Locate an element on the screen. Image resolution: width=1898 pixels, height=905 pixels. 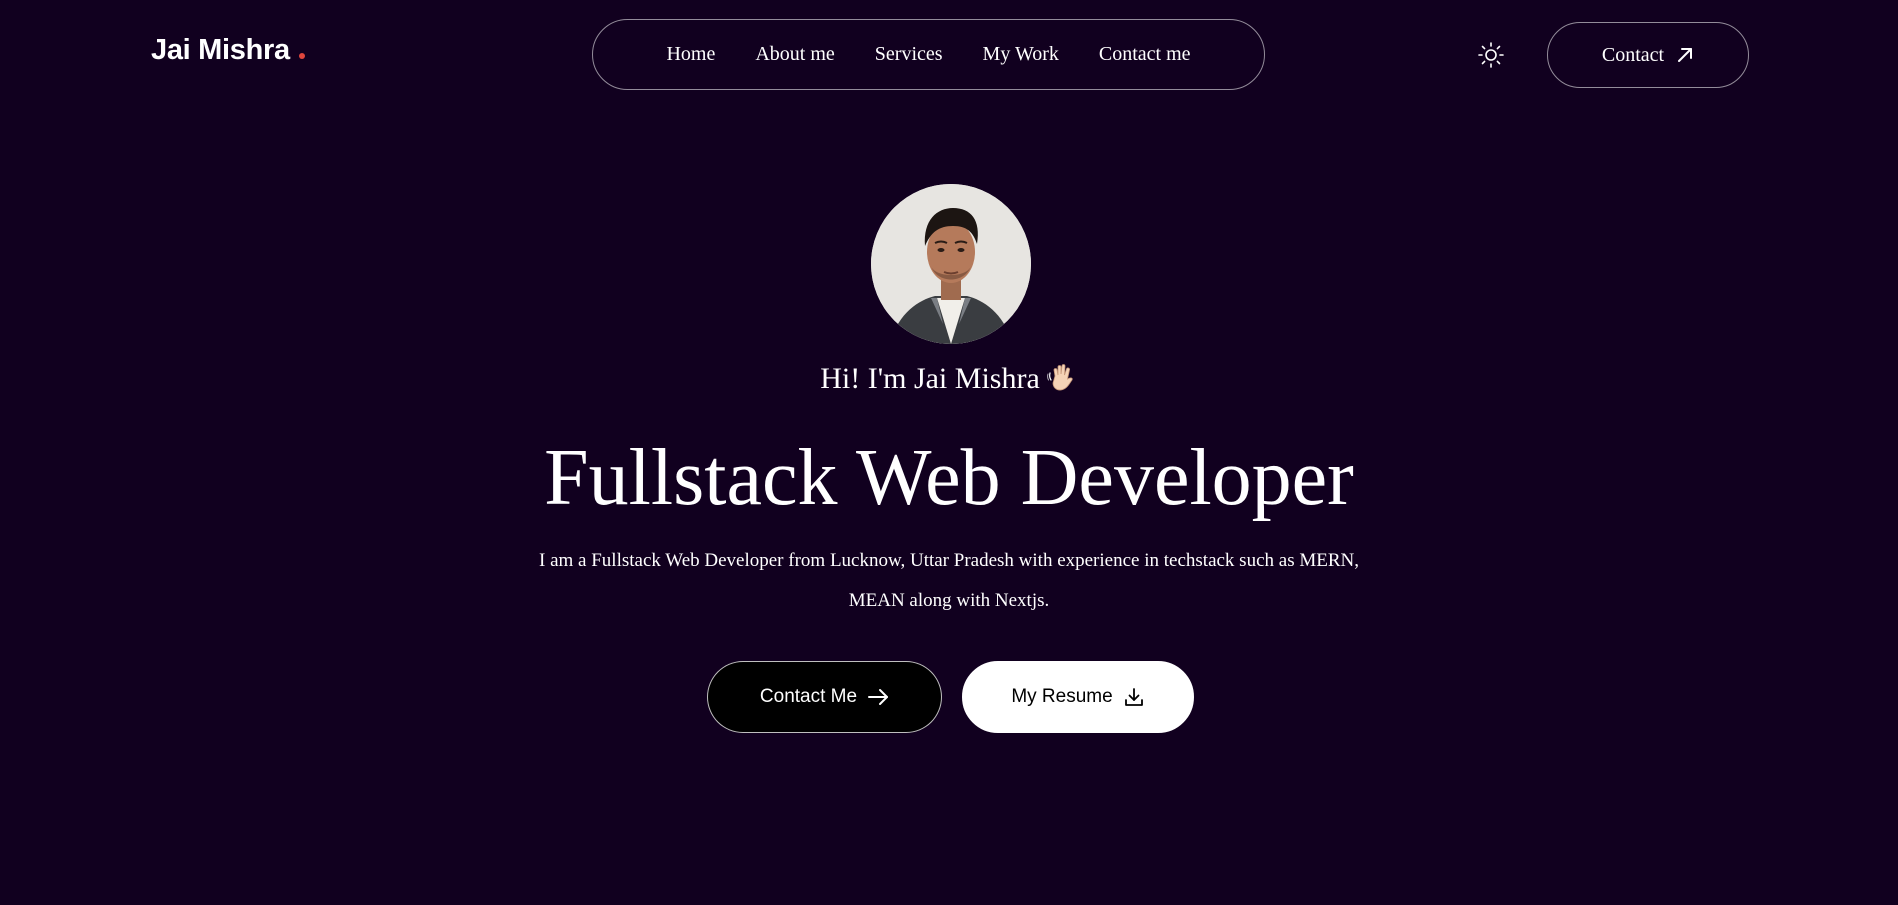
sun-icon is located at coordinates (1491, 55).